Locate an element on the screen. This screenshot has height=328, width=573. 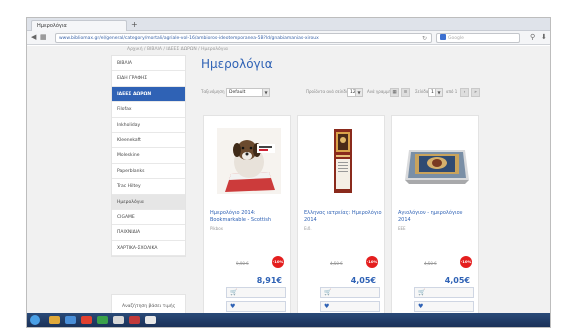
per-page-label: Προϊόντα ανά σελίδα is located at coordinates (327, 91).